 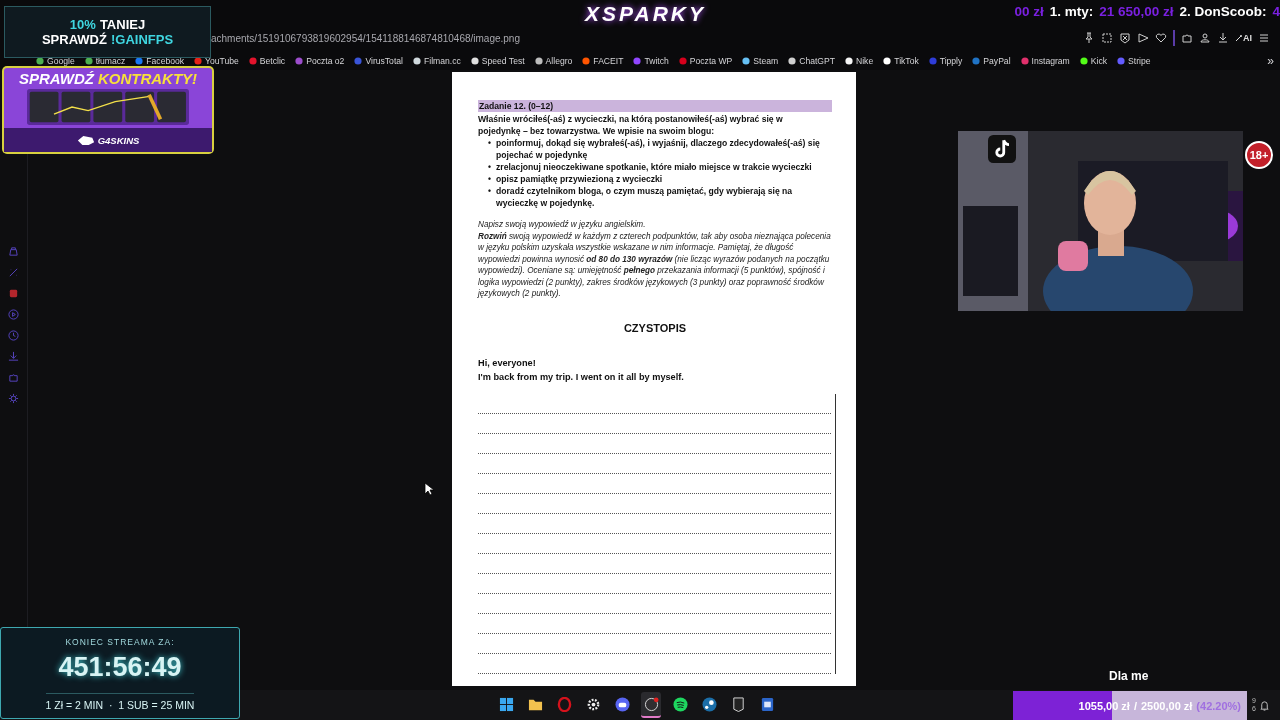 I want to click on countdown: 451:56:49, so click(x=120, y=667).